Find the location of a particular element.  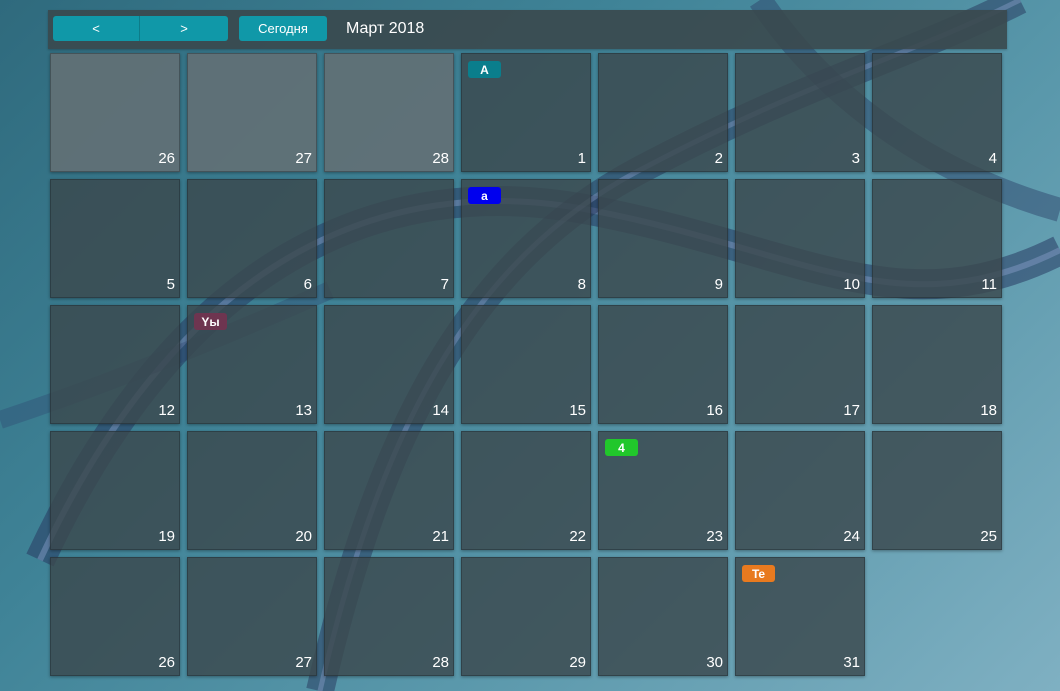

prev-month-button: < is located at coordinates (96, 28).